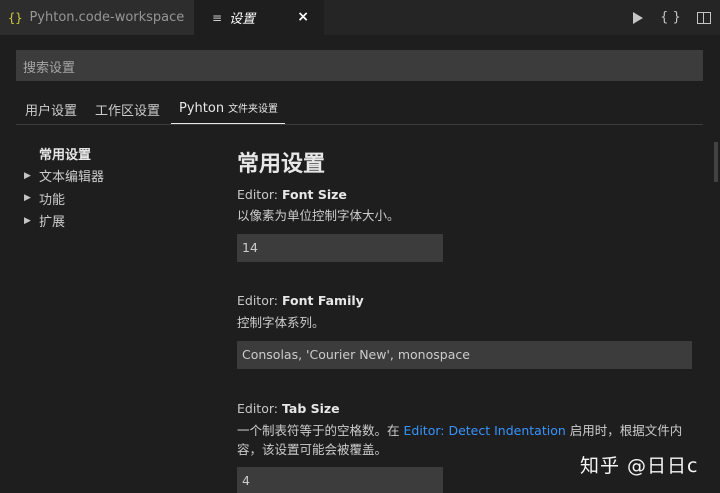 Image resolution: width=720 pixels, height=493 pixels. Describe the element at coordinates (624, 430) in the screenshot. I see `desc-text: 启用时，根据文件内` at that location.